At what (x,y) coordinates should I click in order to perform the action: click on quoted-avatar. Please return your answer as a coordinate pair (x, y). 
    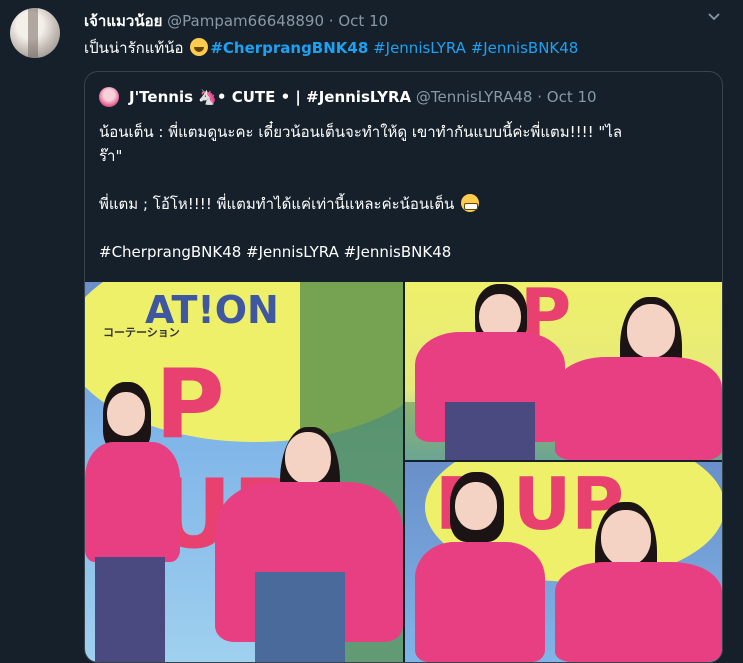
    Looking at the image, I should click on (109, 97).